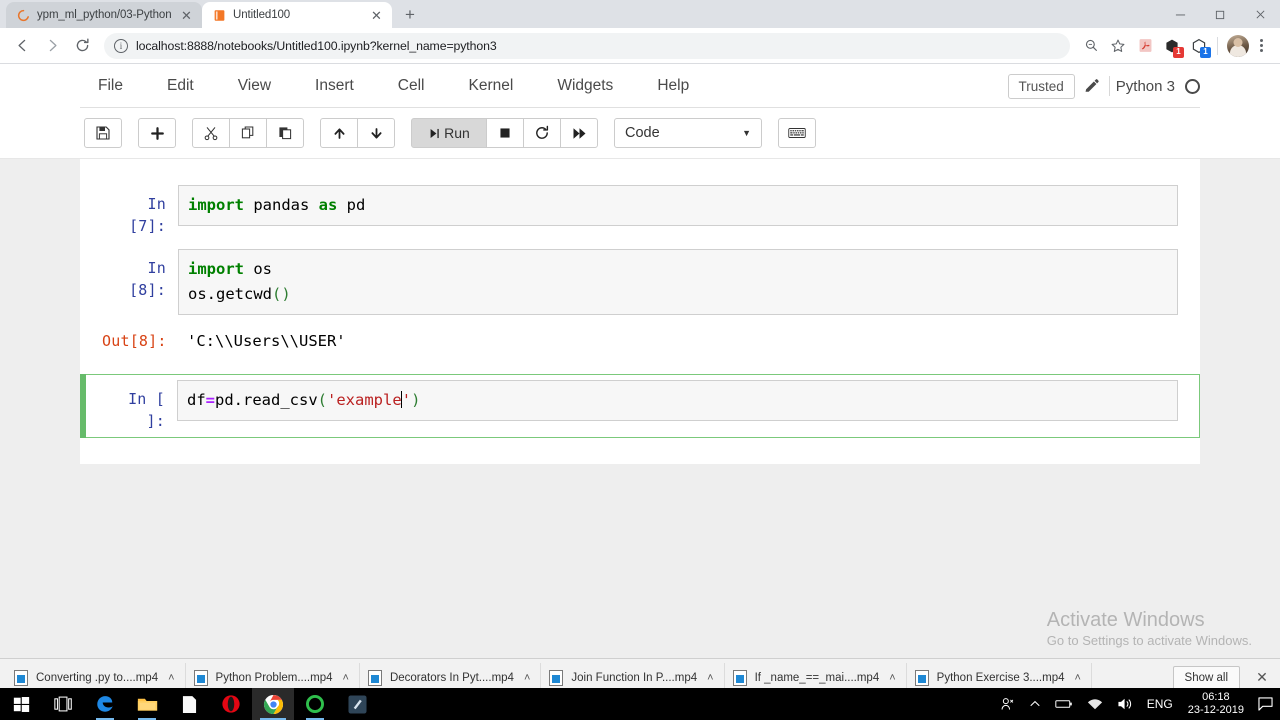  What do you see at coordinates (147, 215) in the screenshot?
I see `cell-prompt: In [7]:` at bounding box center [147, 215].